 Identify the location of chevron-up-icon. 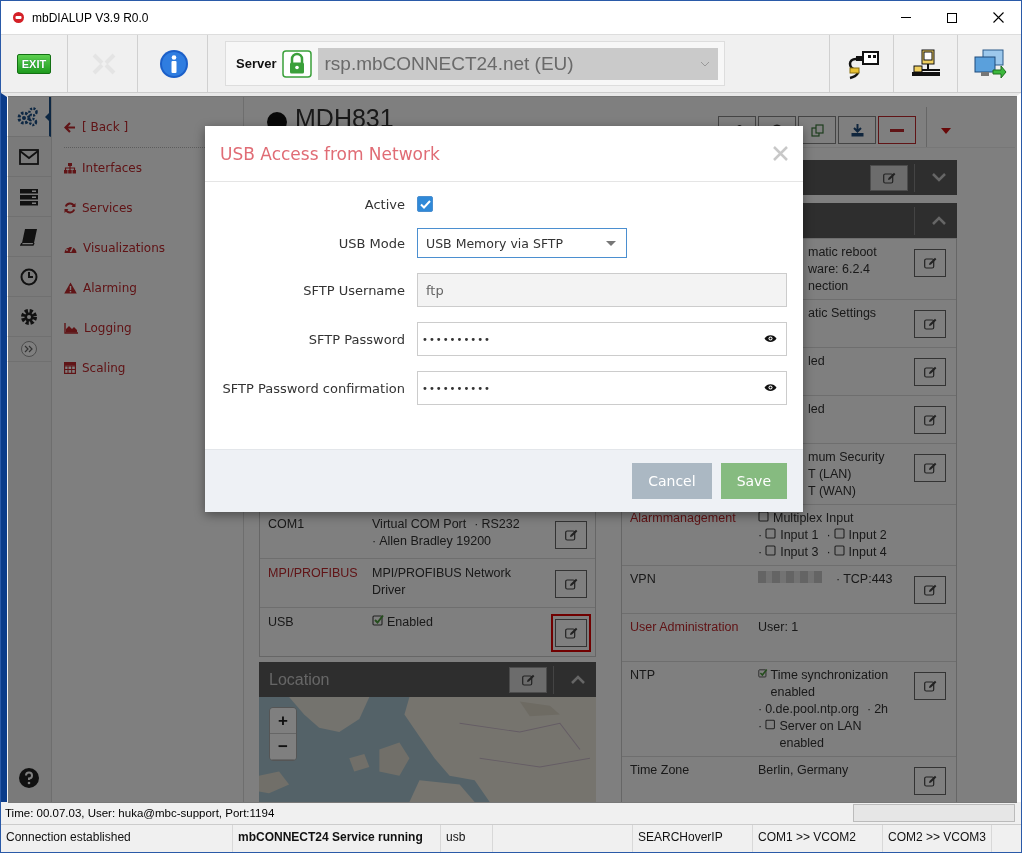
(939, 220).